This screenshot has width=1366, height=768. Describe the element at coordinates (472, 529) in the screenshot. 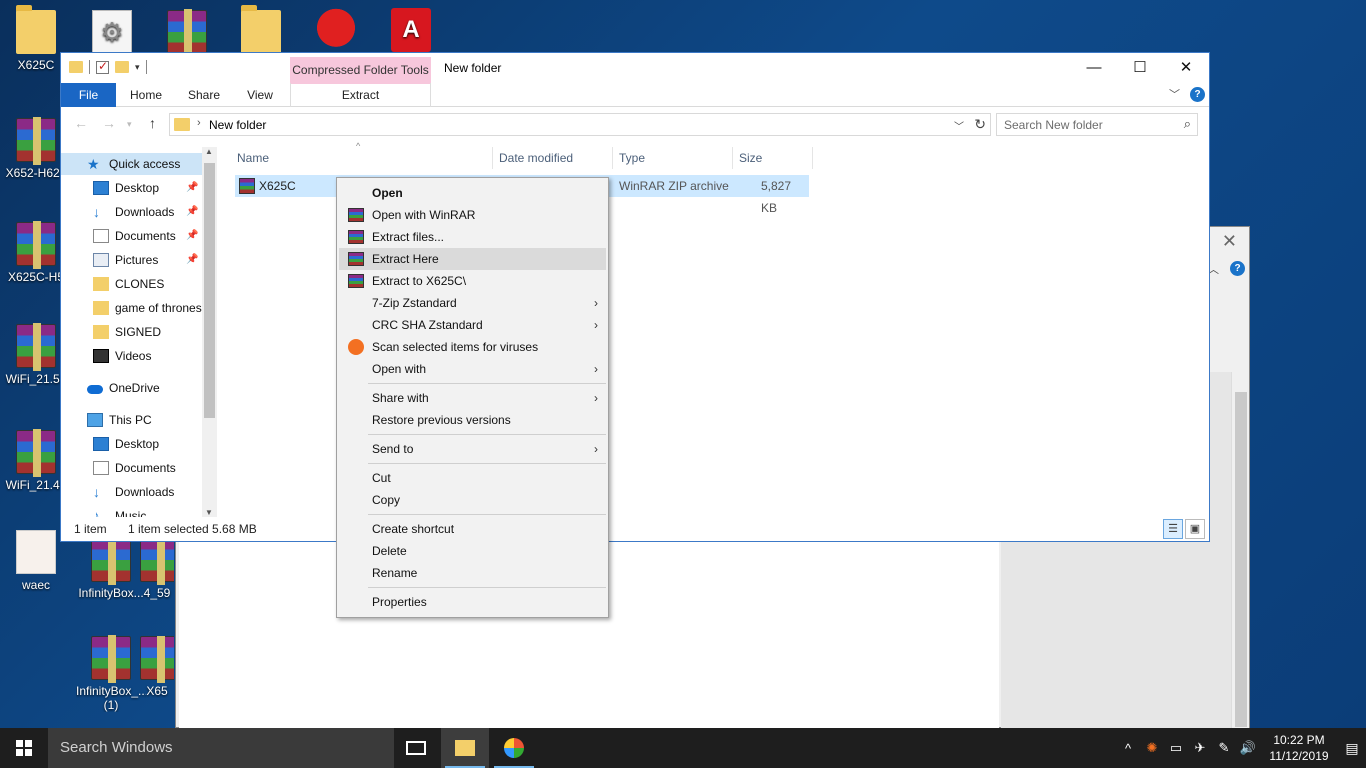

I see `menu-item-create-shortcut: Create shortcut` at that location.